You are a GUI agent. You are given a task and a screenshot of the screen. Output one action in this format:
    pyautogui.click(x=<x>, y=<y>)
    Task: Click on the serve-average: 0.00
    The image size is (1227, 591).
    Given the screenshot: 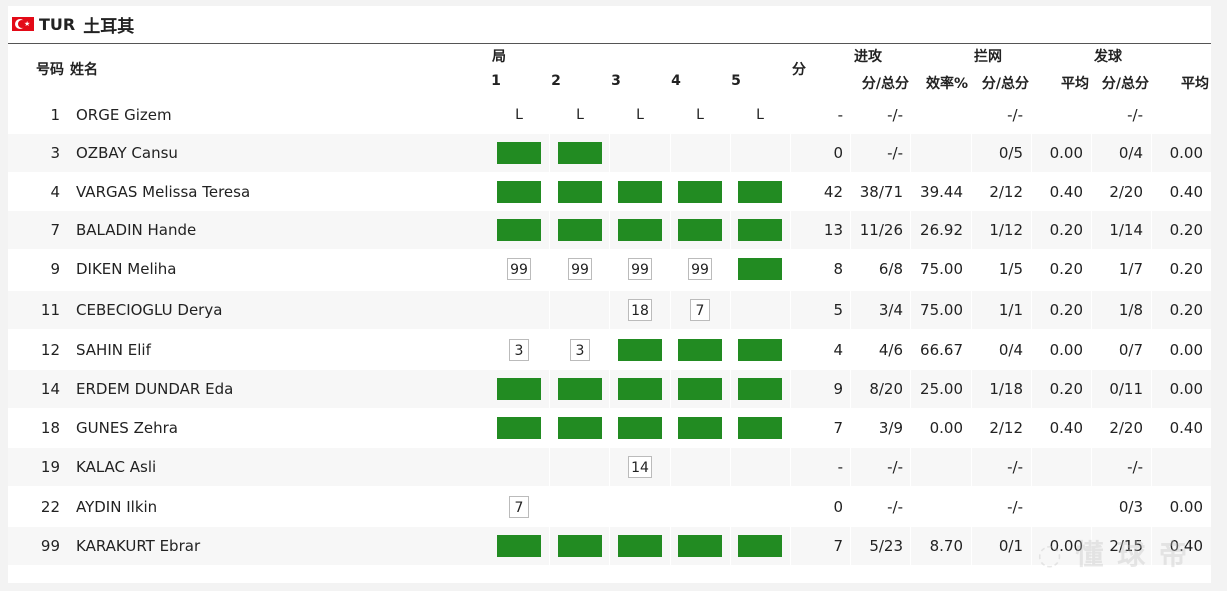 What is the action you would take?
    pyautogui.click(x=1186, y=507)
    